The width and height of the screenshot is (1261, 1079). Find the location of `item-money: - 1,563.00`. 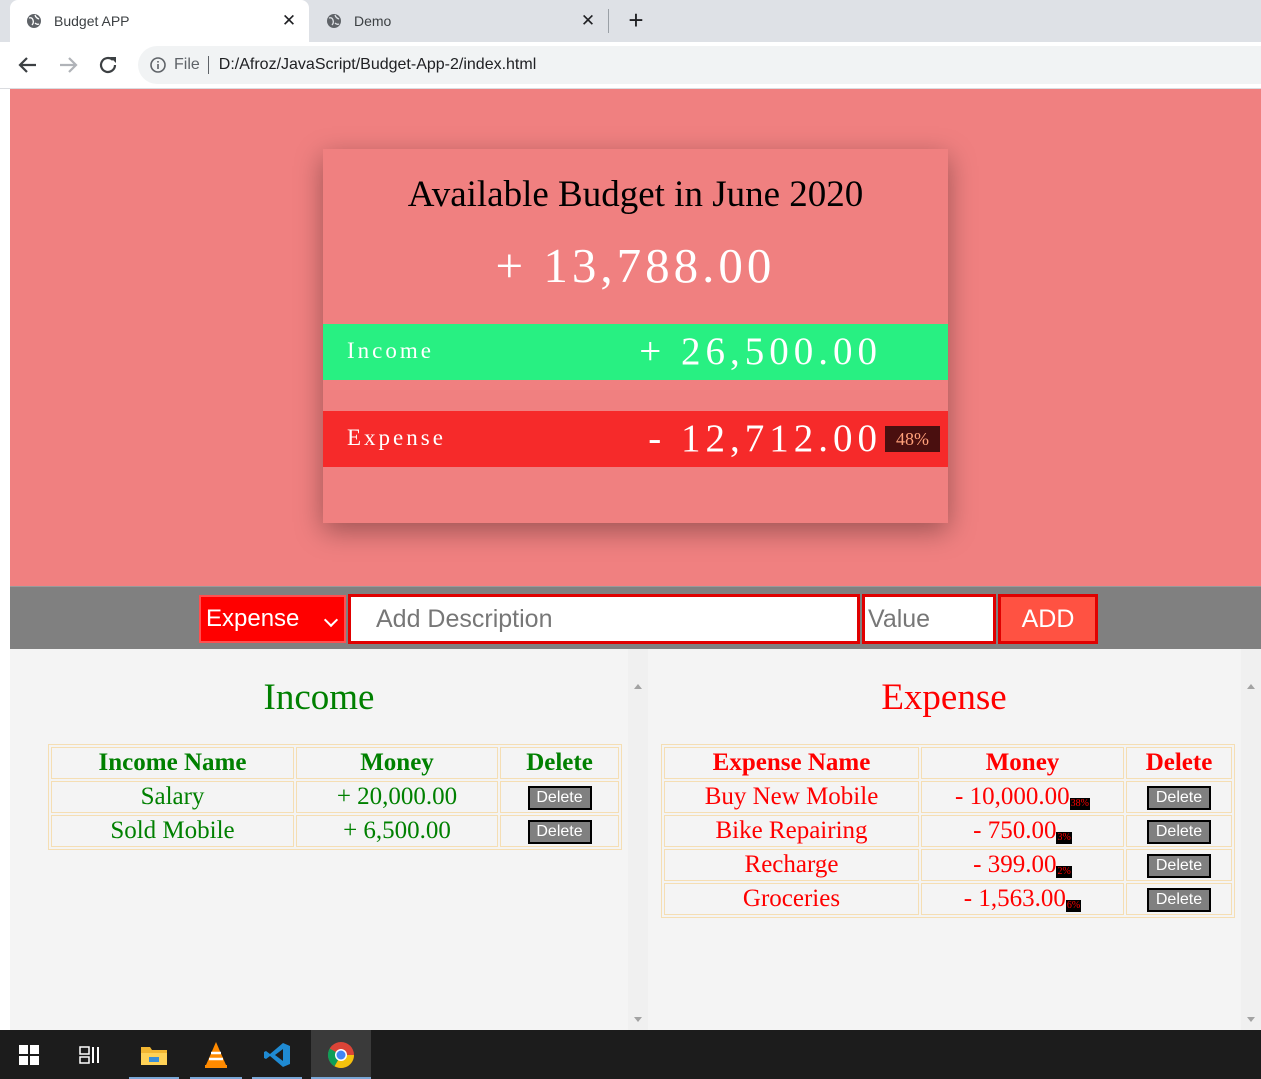

item-money: - 1,563.00 is located at coordinates (1014, 898).